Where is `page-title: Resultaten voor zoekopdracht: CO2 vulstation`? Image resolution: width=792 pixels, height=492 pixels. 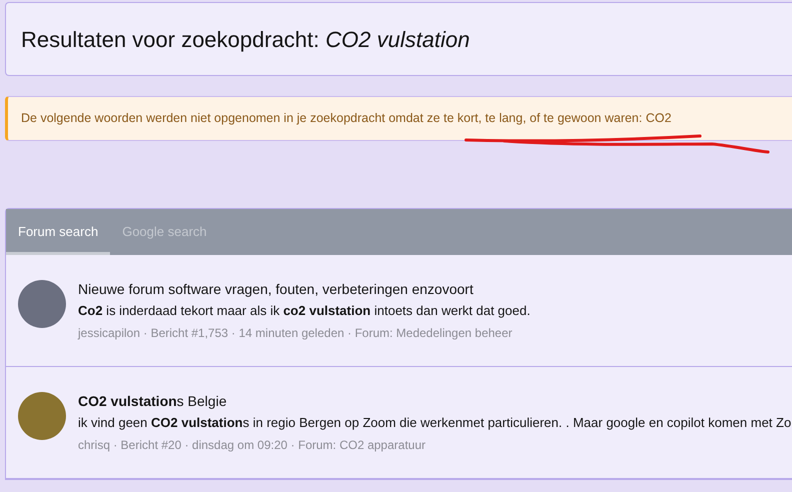 page-title: Resultaten voor zoekopdracht: CO2 vulstation is located at coordinates (245, 40).